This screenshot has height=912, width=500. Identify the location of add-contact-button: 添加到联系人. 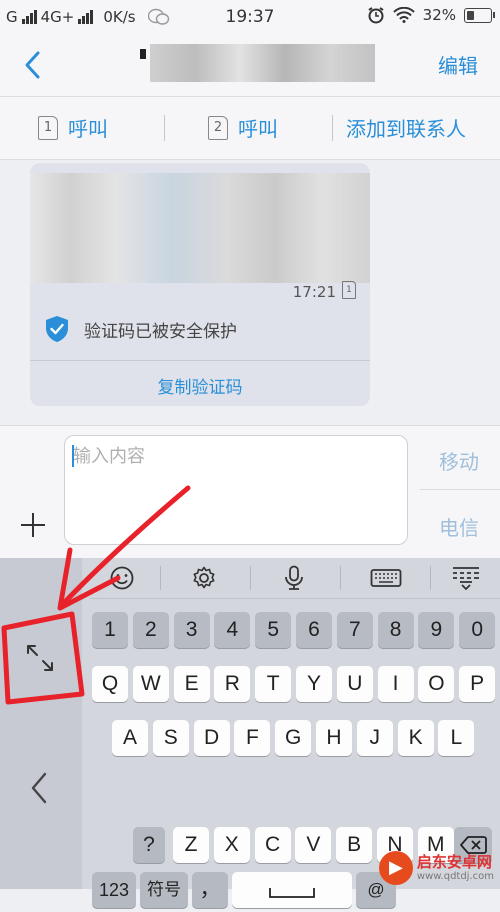
(406, 127).